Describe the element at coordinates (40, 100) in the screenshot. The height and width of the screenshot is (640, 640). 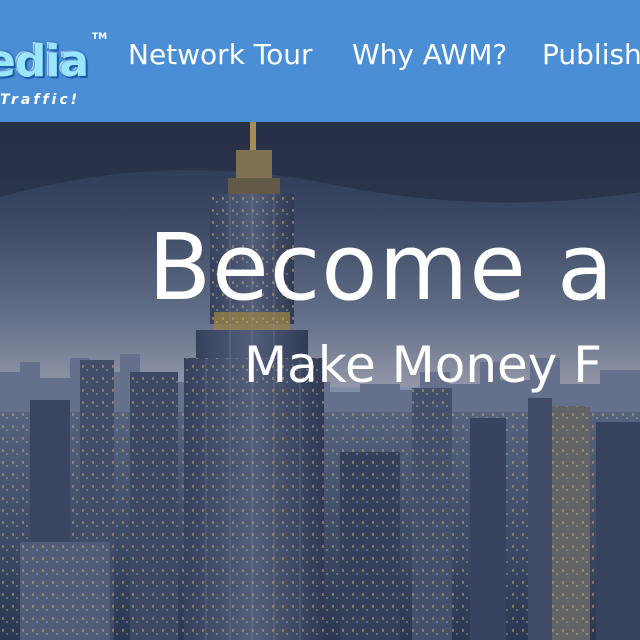
I see `logo-tagline: Traffic!` at that location.